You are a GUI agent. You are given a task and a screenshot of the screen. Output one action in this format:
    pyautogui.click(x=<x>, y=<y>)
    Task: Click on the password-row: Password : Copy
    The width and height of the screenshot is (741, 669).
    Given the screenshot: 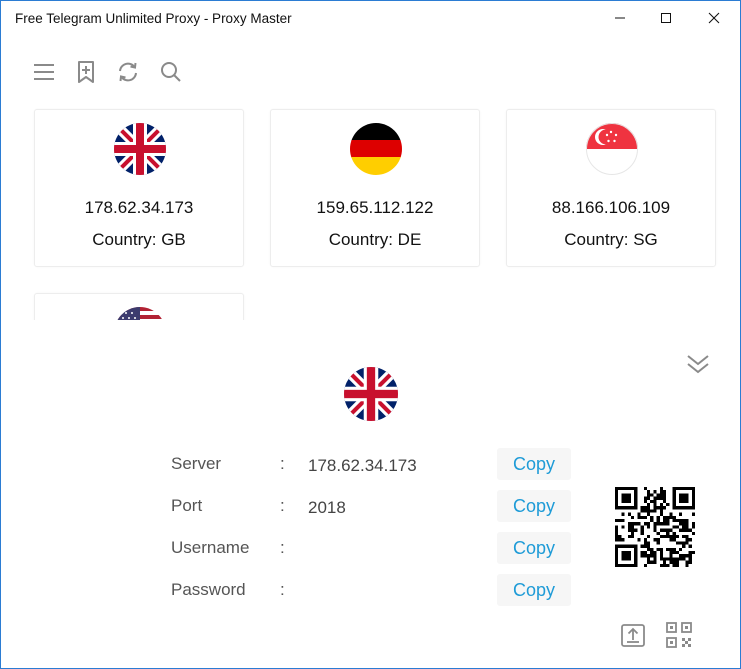 What is the action you would take?
    pyautogui.click(x=370, y=592)
    